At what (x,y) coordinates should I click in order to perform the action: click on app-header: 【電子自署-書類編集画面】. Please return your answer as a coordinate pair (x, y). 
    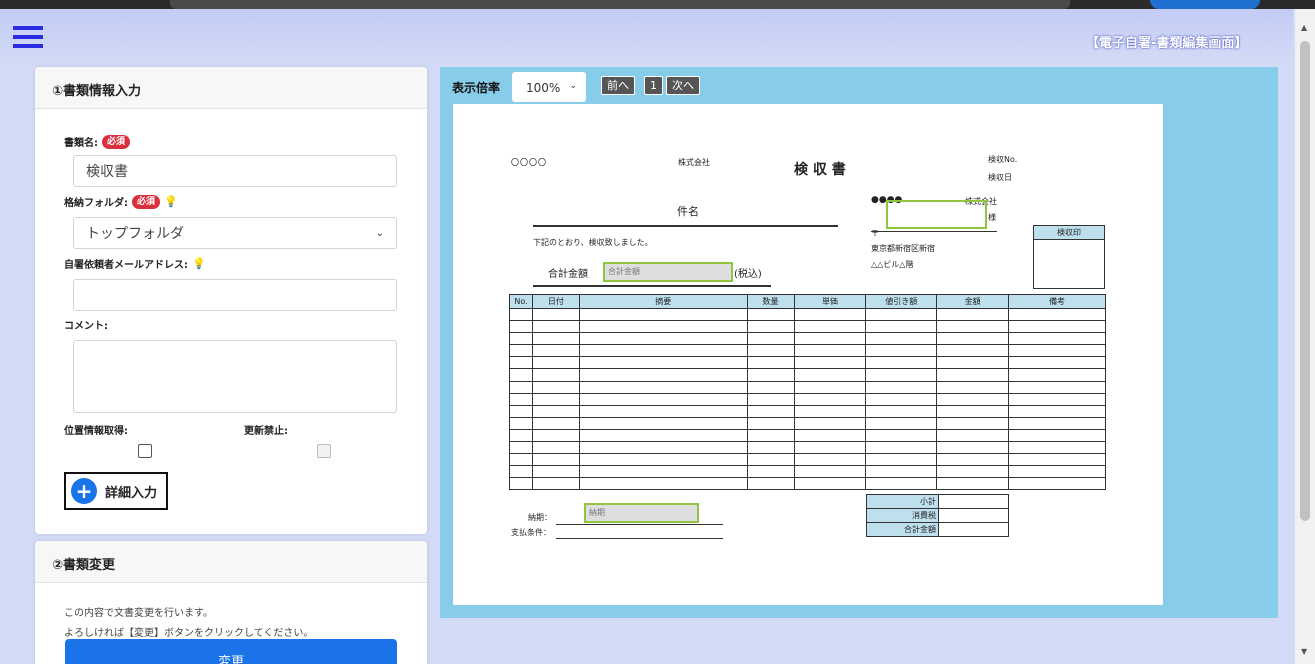
    Looking at the image, I should click on (646, 35).